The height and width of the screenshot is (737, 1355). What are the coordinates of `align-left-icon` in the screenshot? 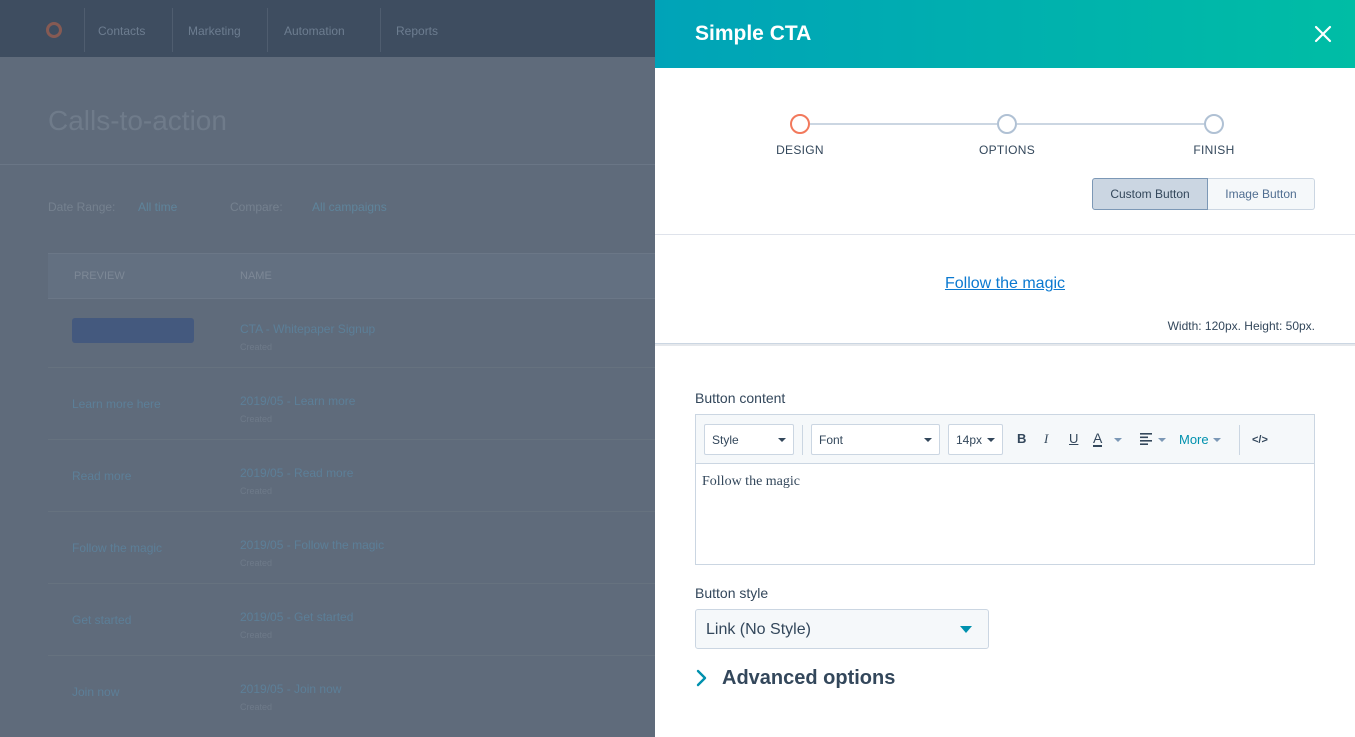 It's located at (1147, 439).